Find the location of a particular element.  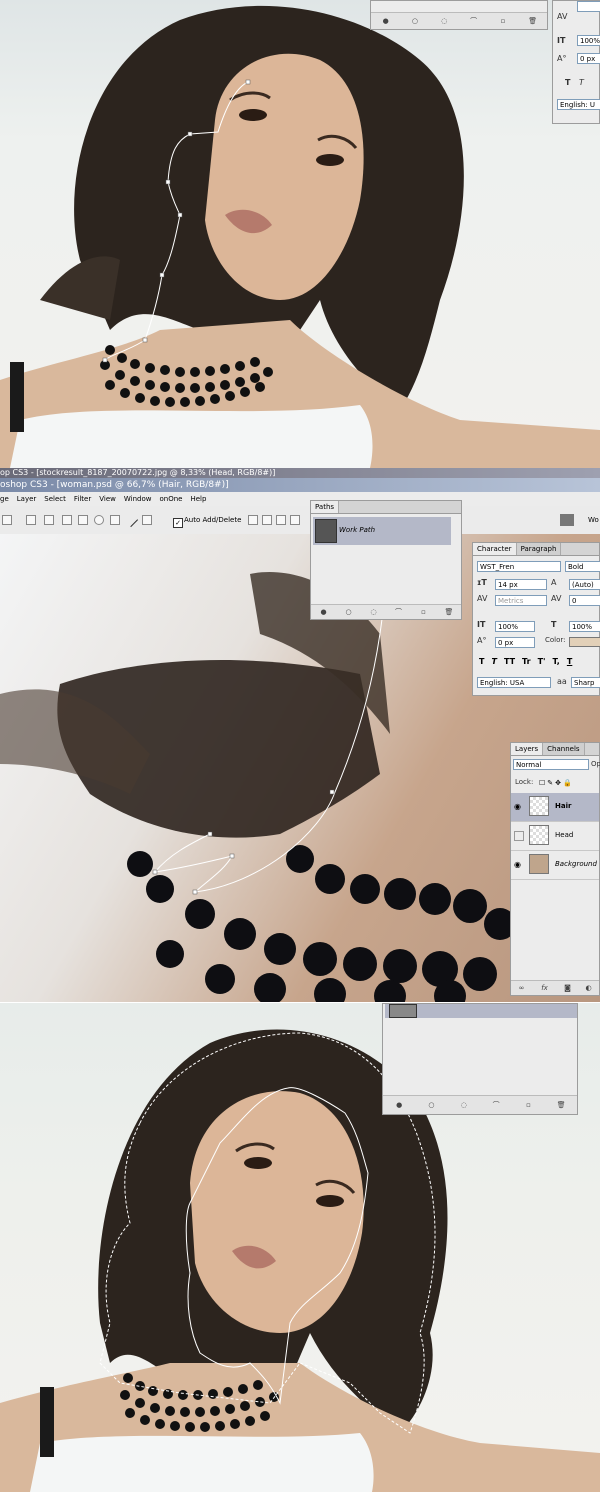

color-swatch is located at coordinates (584, 642).